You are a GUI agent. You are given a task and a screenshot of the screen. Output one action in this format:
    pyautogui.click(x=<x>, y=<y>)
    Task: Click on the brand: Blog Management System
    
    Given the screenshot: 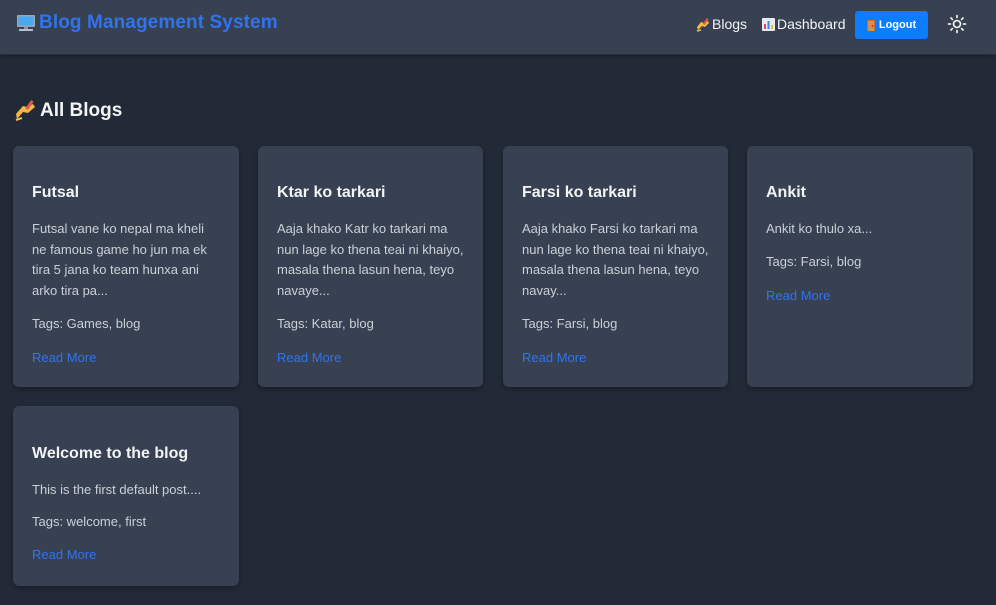 What is the action you would take?
    pyautogui.click(x=147, y=23)
    